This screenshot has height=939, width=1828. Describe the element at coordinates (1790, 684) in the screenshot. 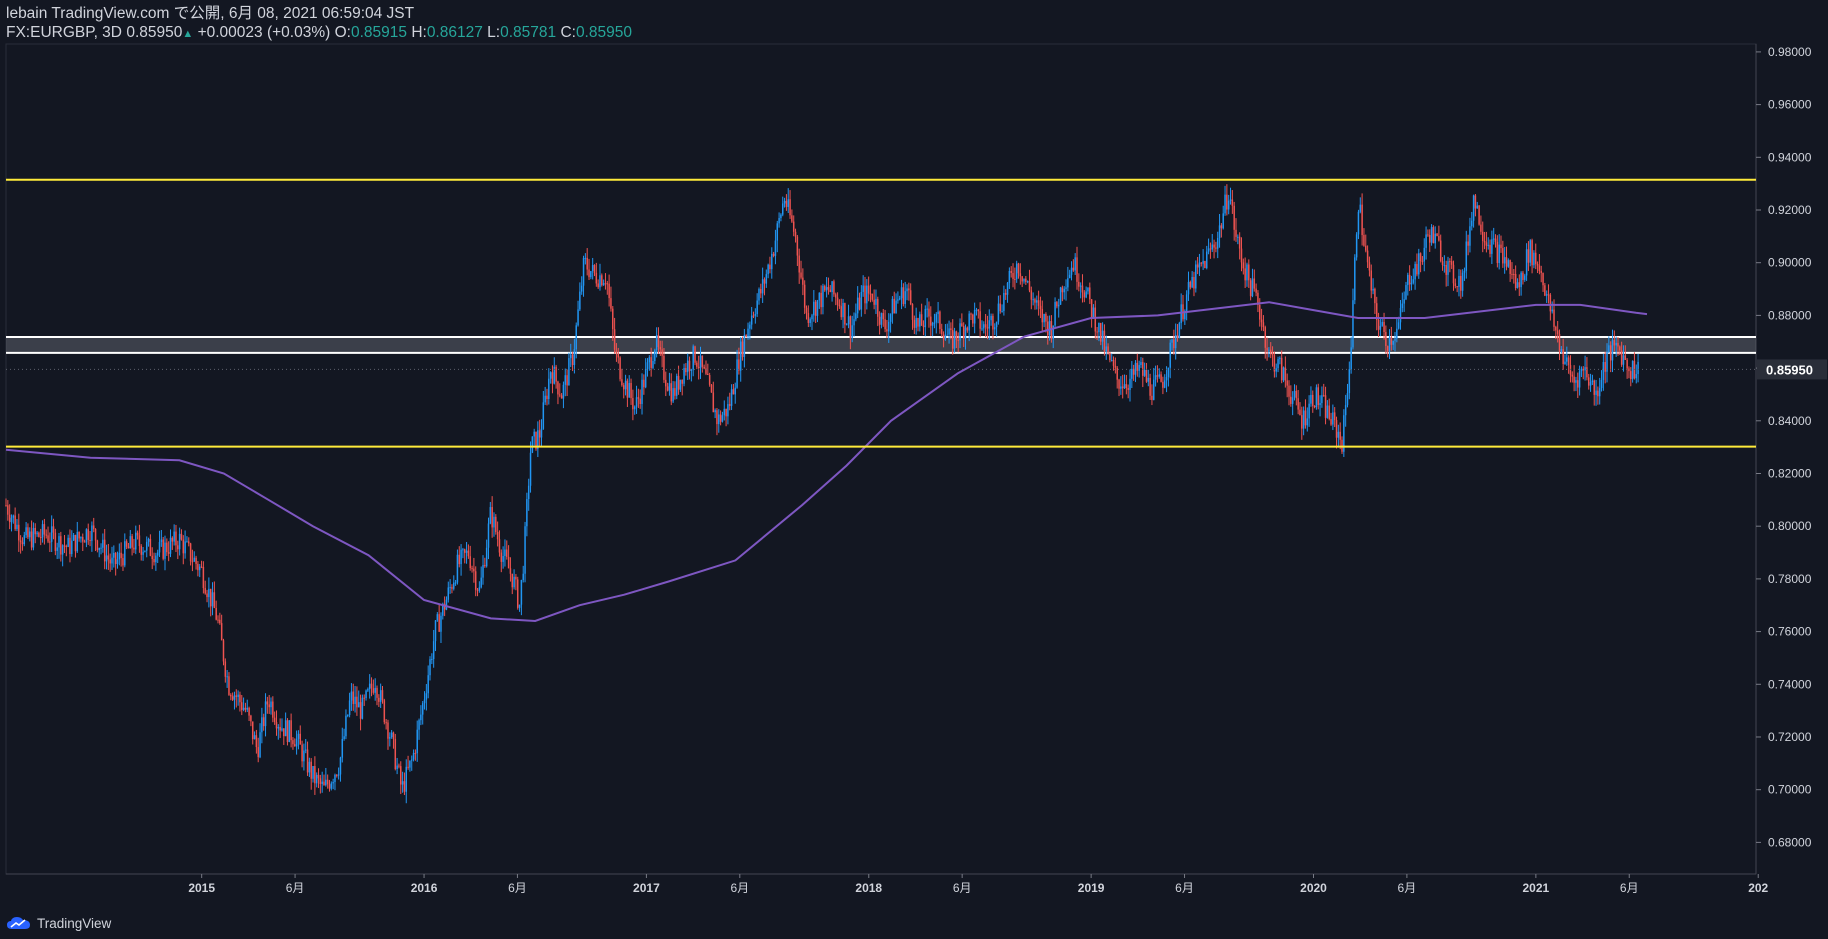

I see `y-tick-label: 0.74000` at that location.